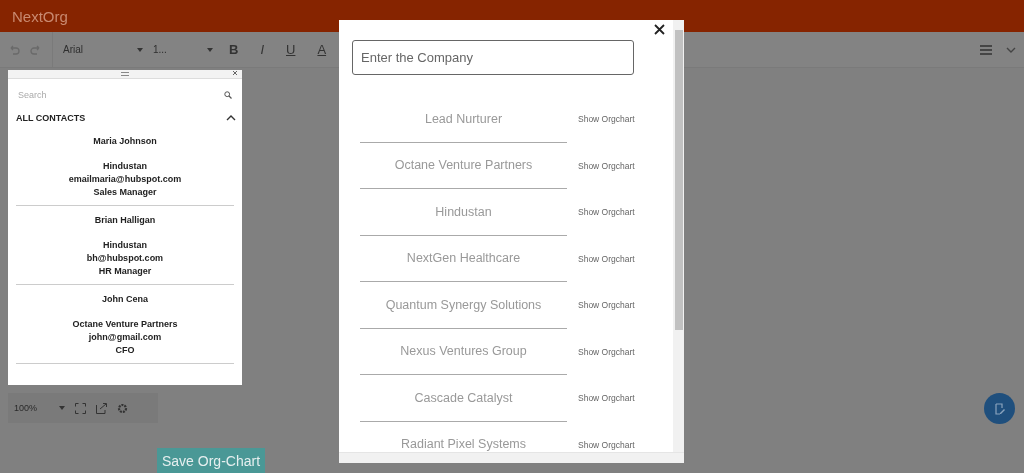 The height and width of the screenshot is (473, 1024). Describe the element at coordinates (235, 73) in the screenshot. I see `close-icon` at that location.